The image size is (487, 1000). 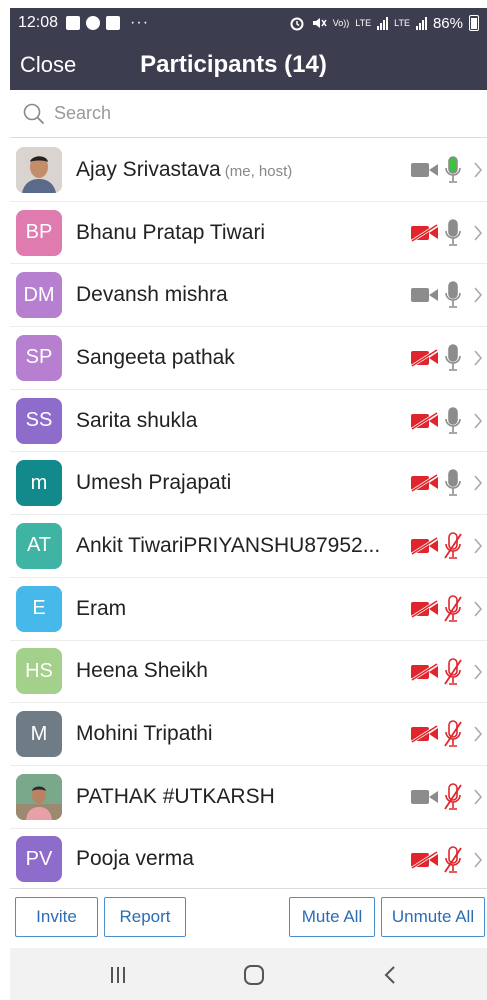 What do you see at coordinates (101, 608) in the screenshot?
I see `participant-name: Eram` at bounding box center [101, 608].